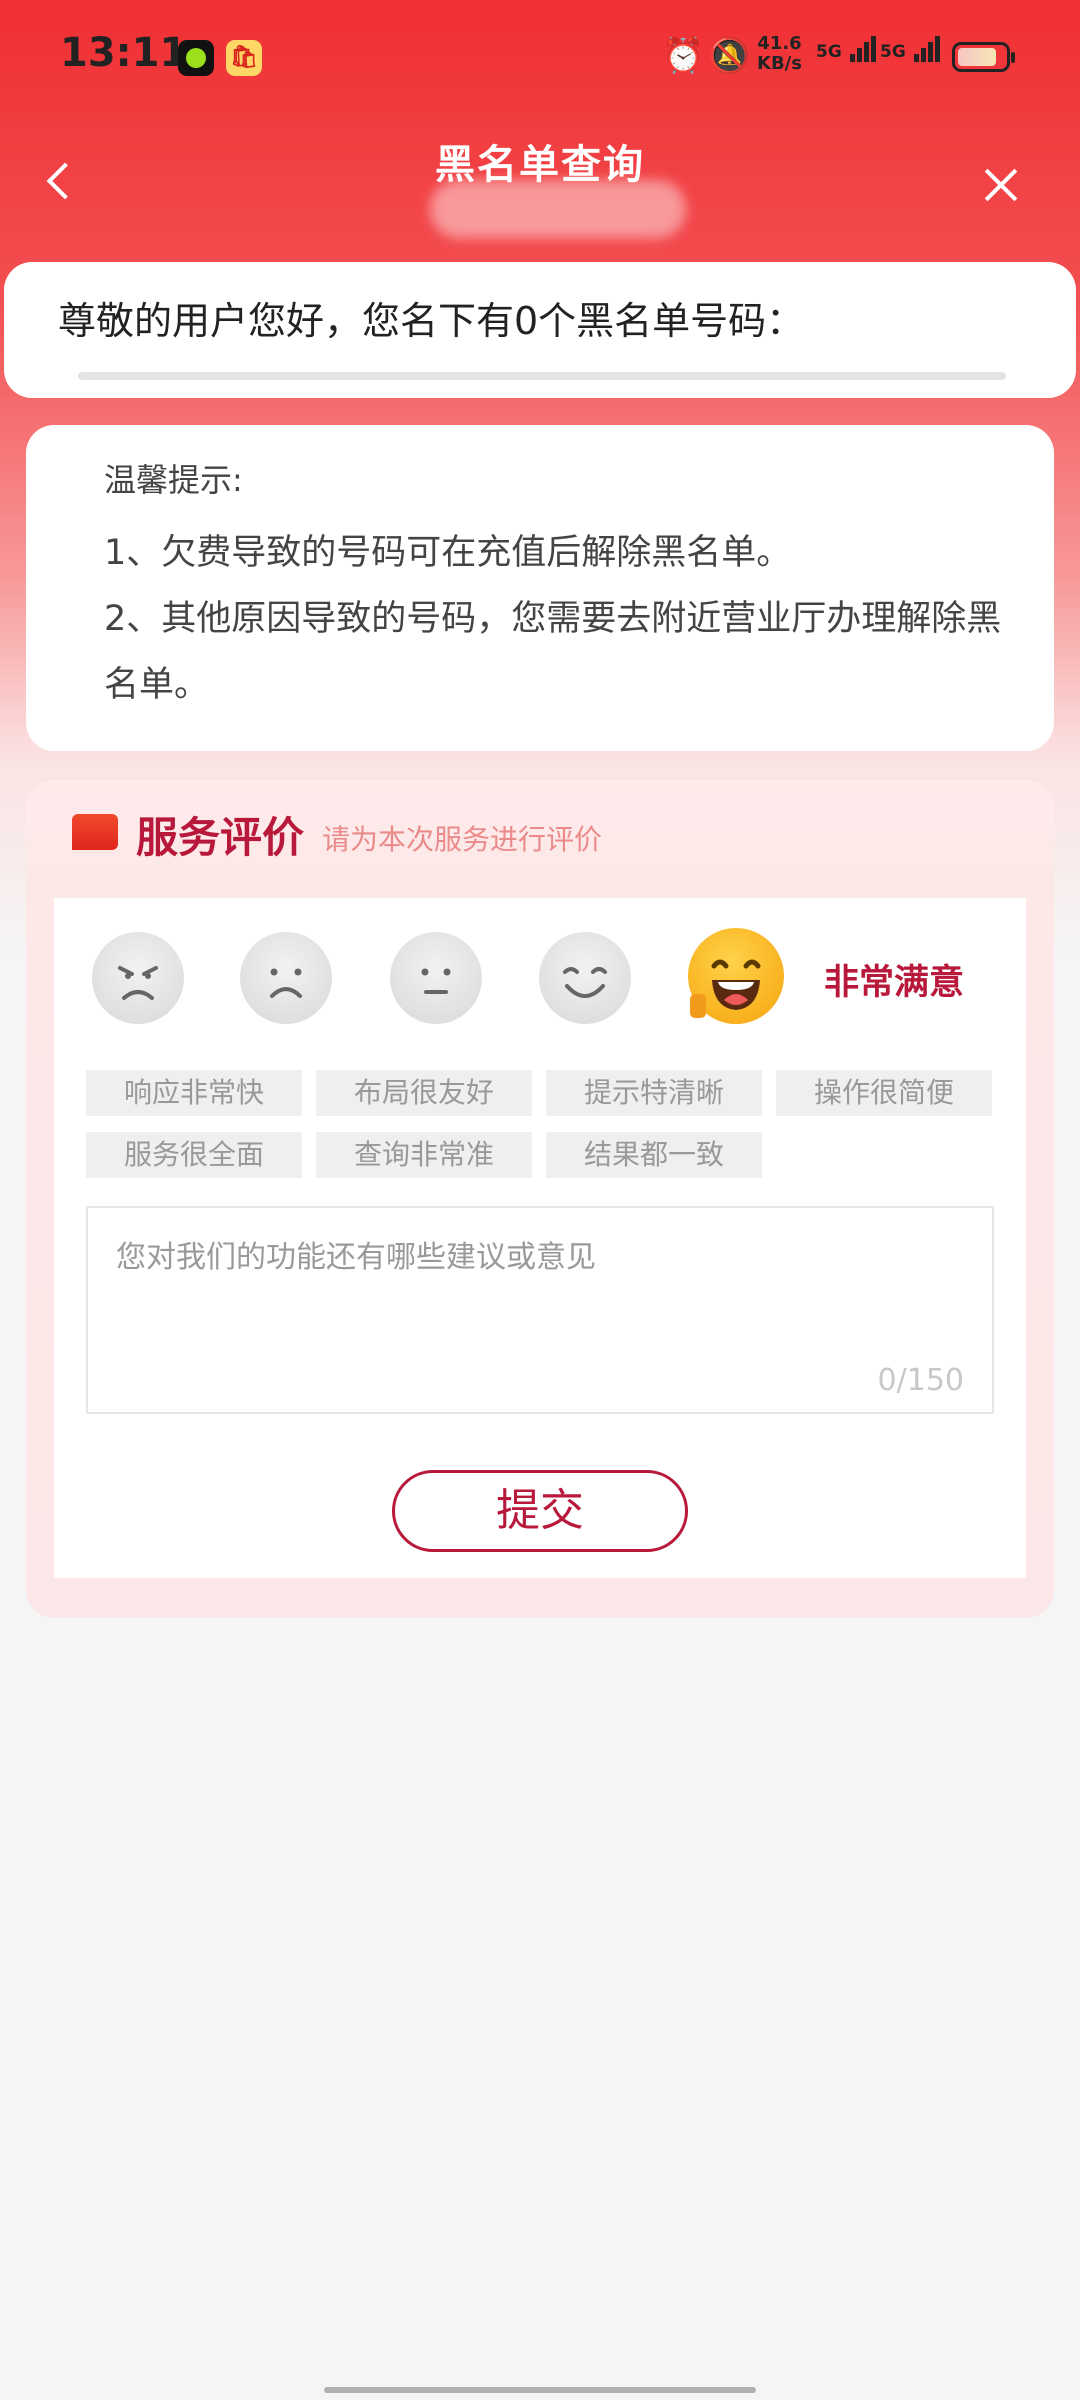 The height and width of the screenshot is (2400, 1080). I want to click on angry-face-icon, so click(138, 978).